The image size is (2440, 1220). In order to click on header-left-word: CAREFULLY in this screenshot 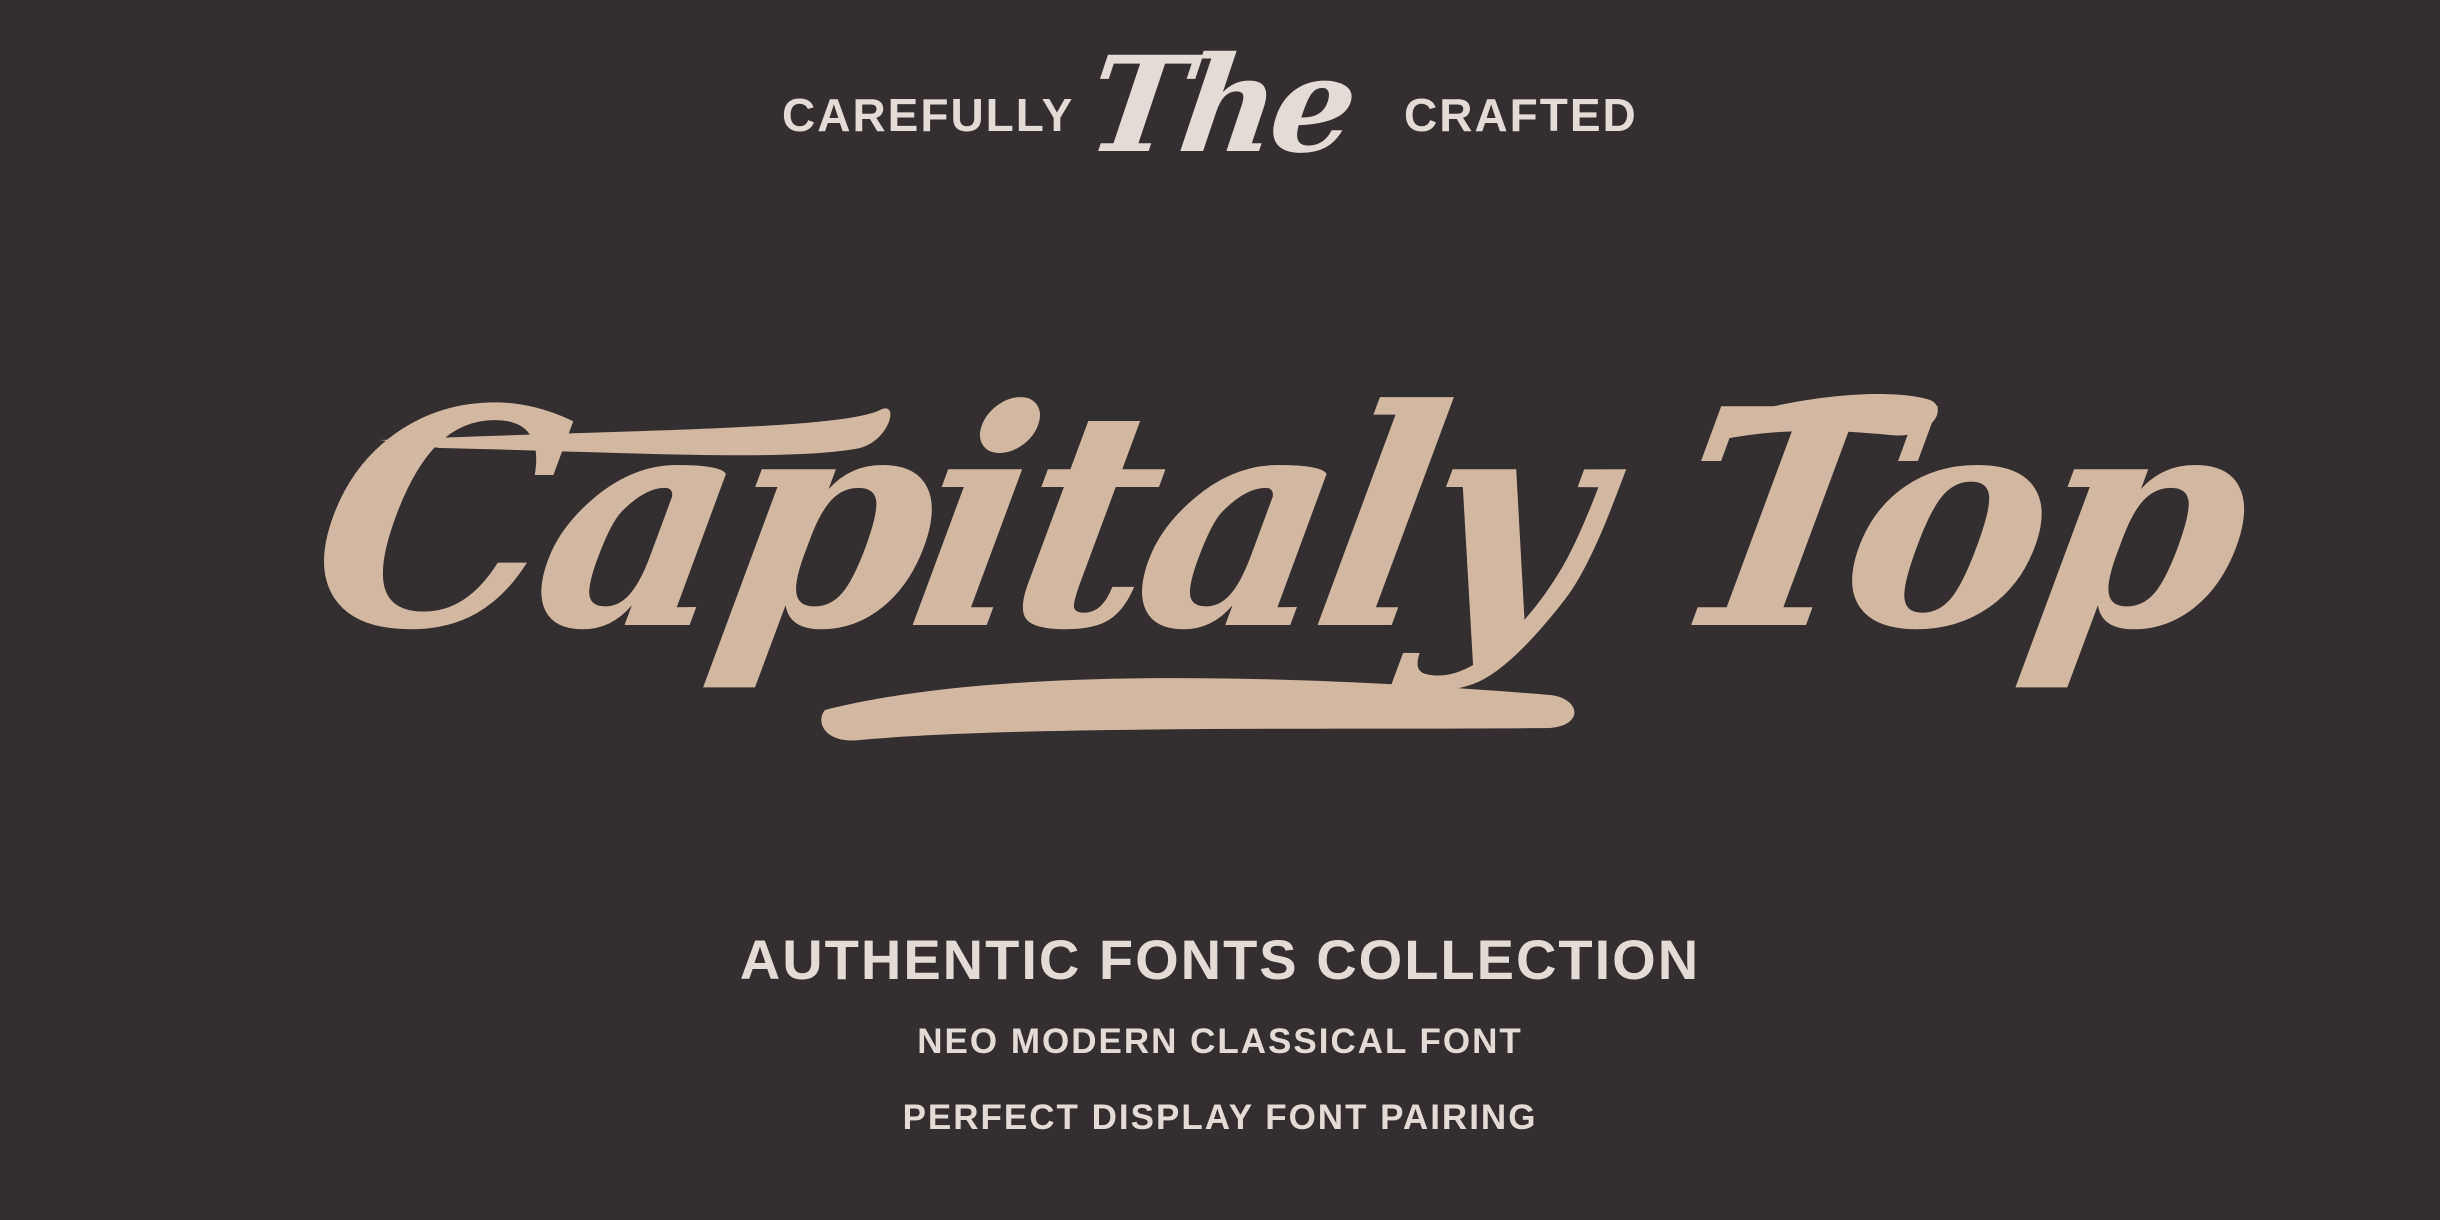, I will do `click(928, 115)`.